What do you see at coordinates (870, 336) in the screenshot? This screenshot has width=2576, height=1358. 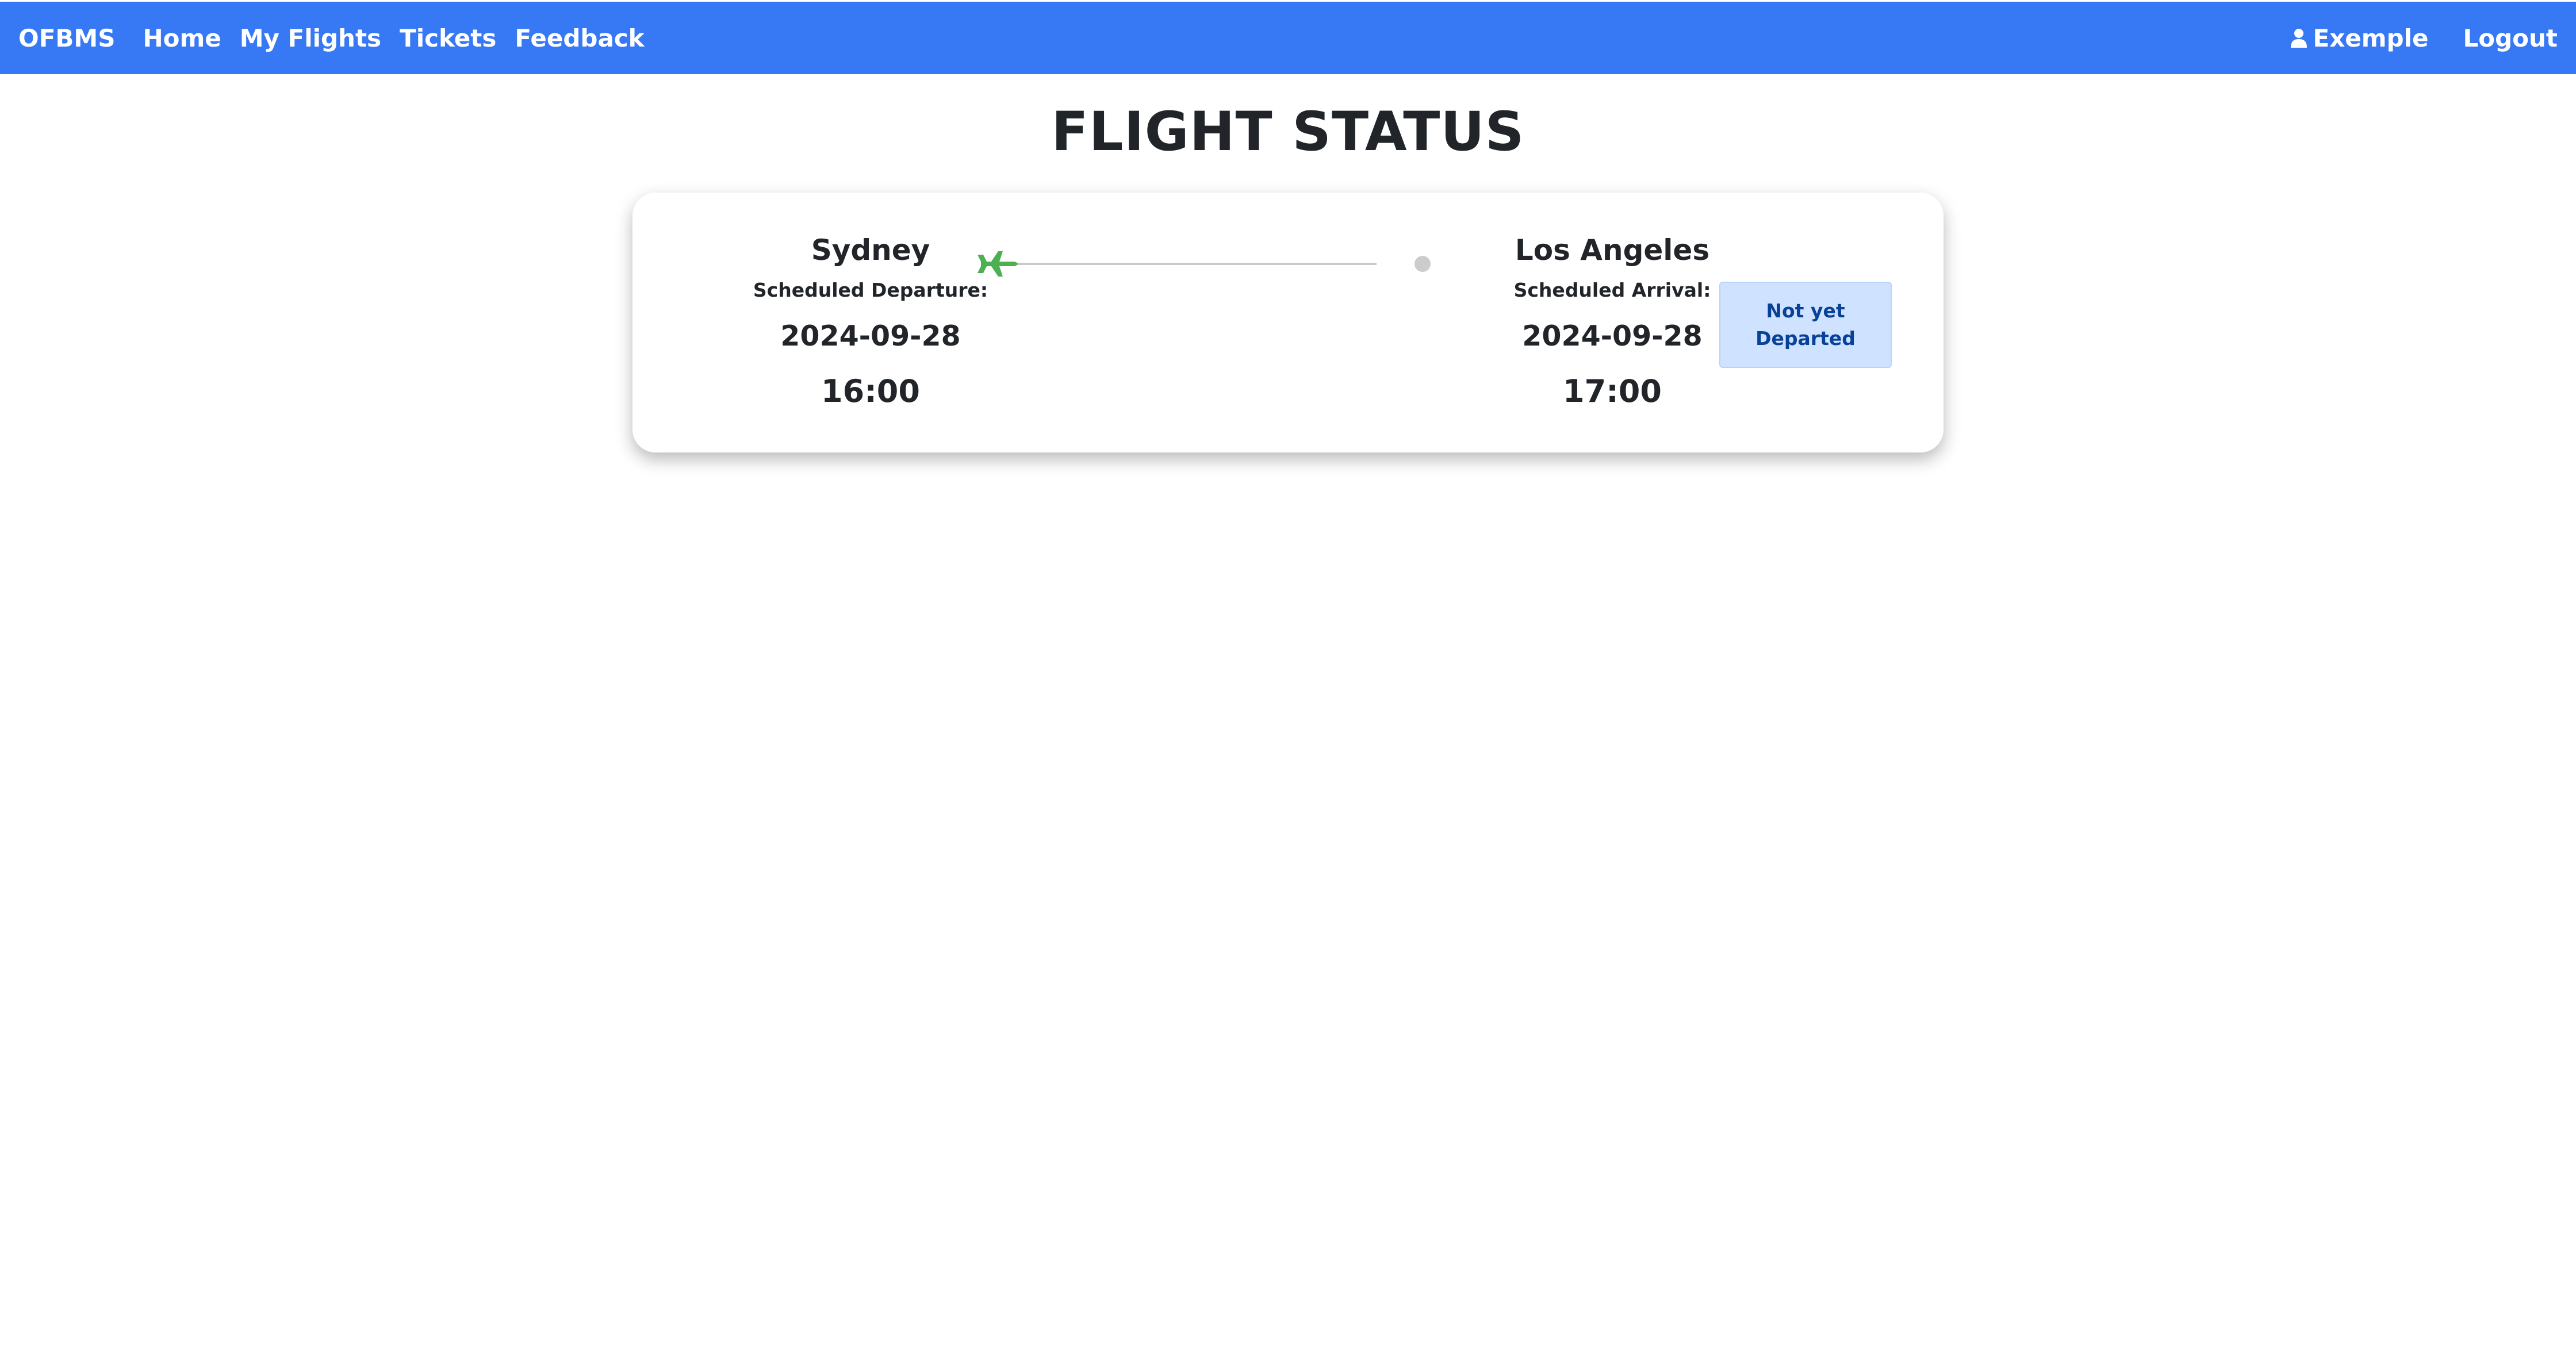 I see `departure-date: 2024-09-28` at bounding box center [870, 336].